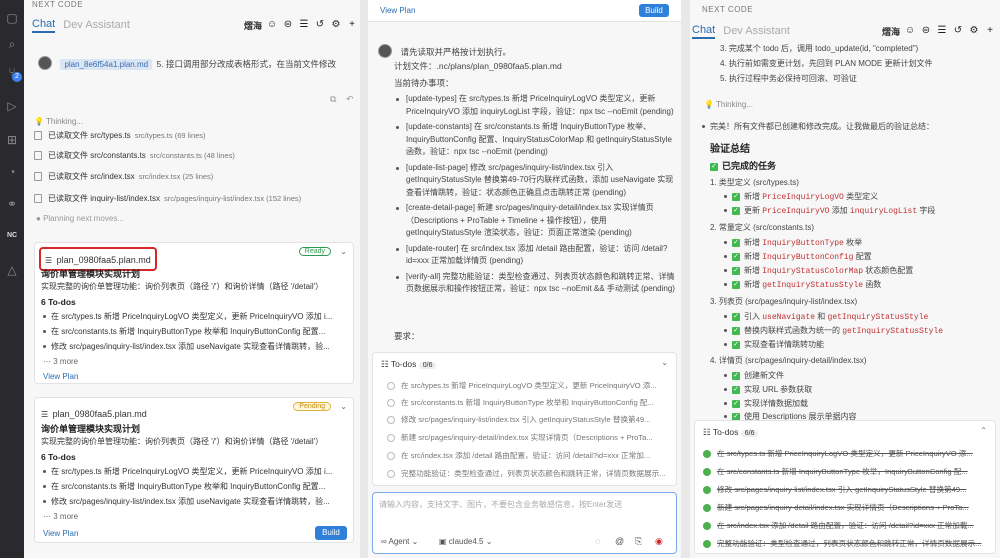  Describe the element at coordinates (427, 365) in the screenshot. I see `todos-count: 0/6` at that location.